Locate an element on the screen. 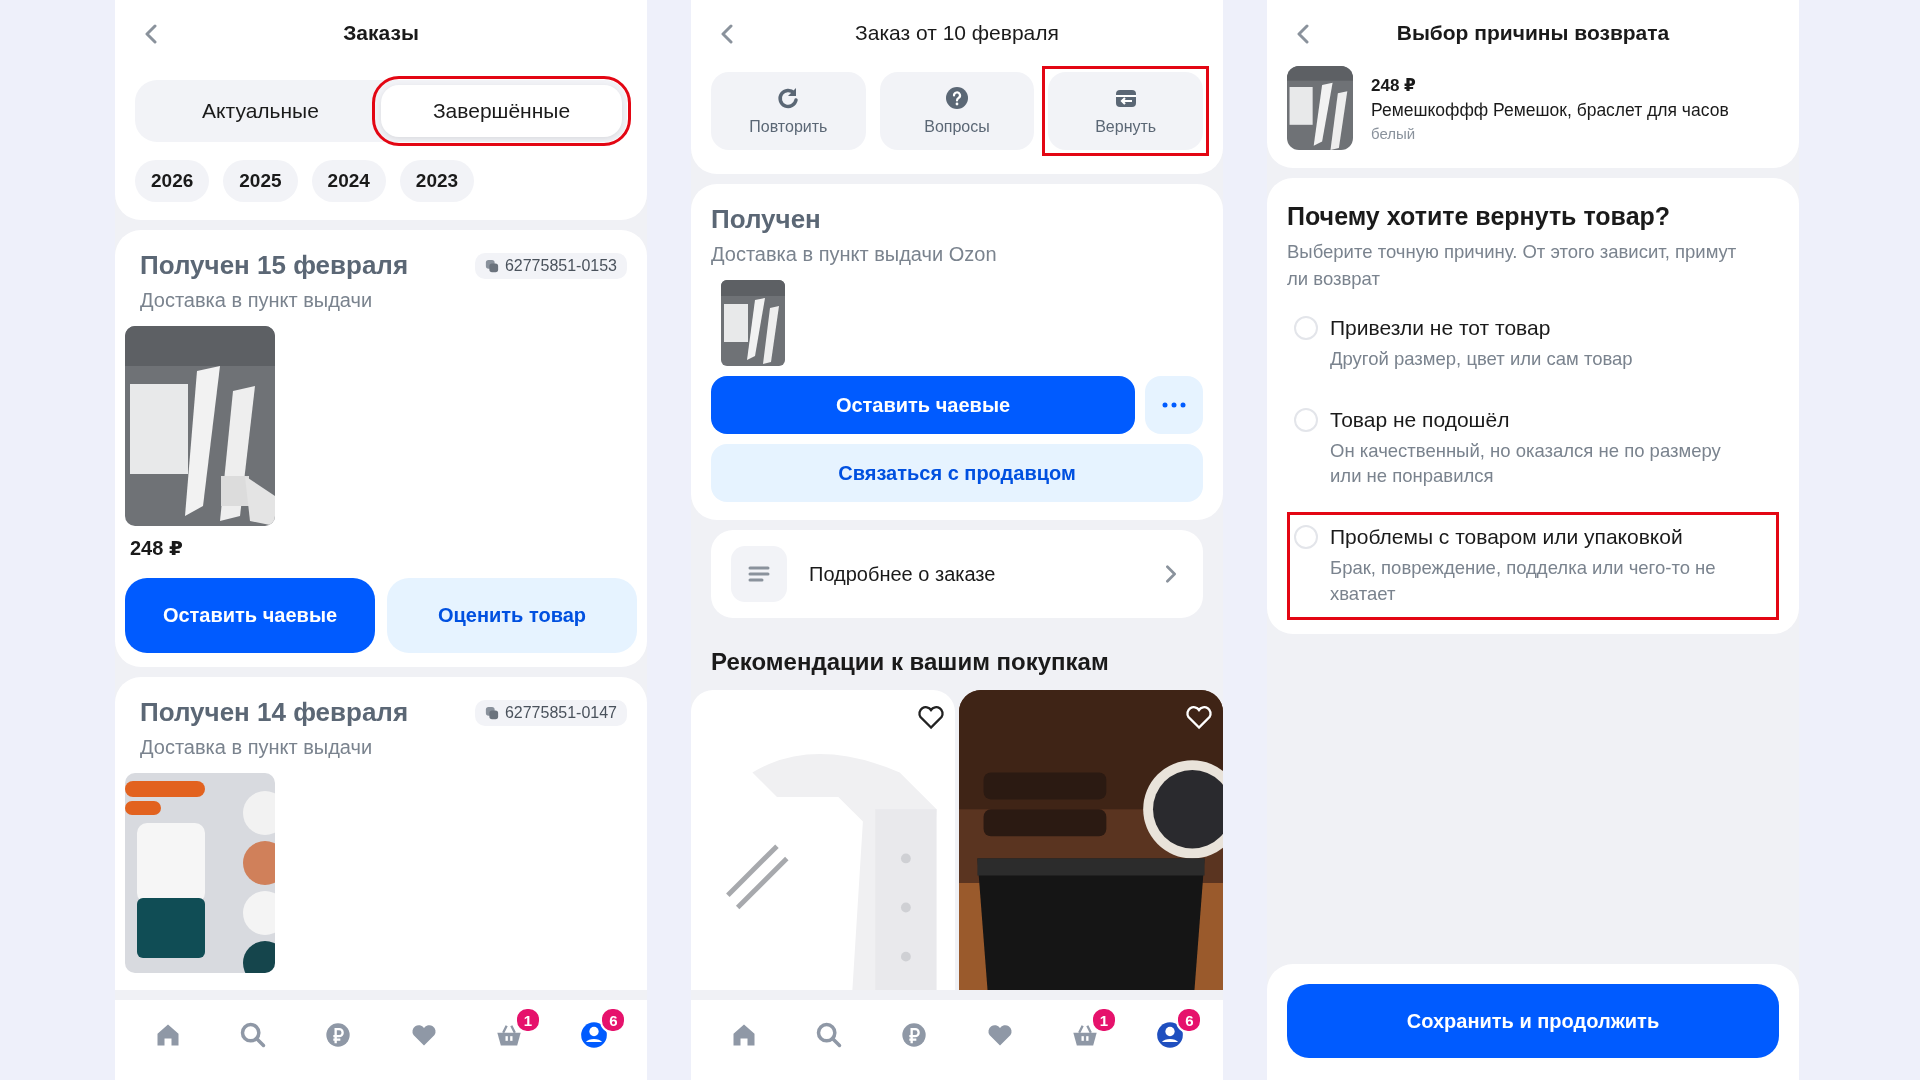  more-icon is located at coordinates (1174, 405).